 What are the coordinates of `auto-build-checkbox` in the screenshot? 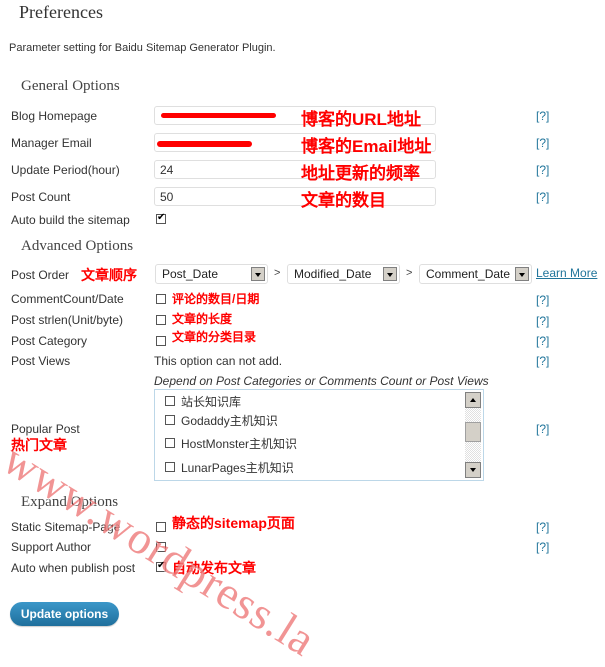 It's located at (161, 218).